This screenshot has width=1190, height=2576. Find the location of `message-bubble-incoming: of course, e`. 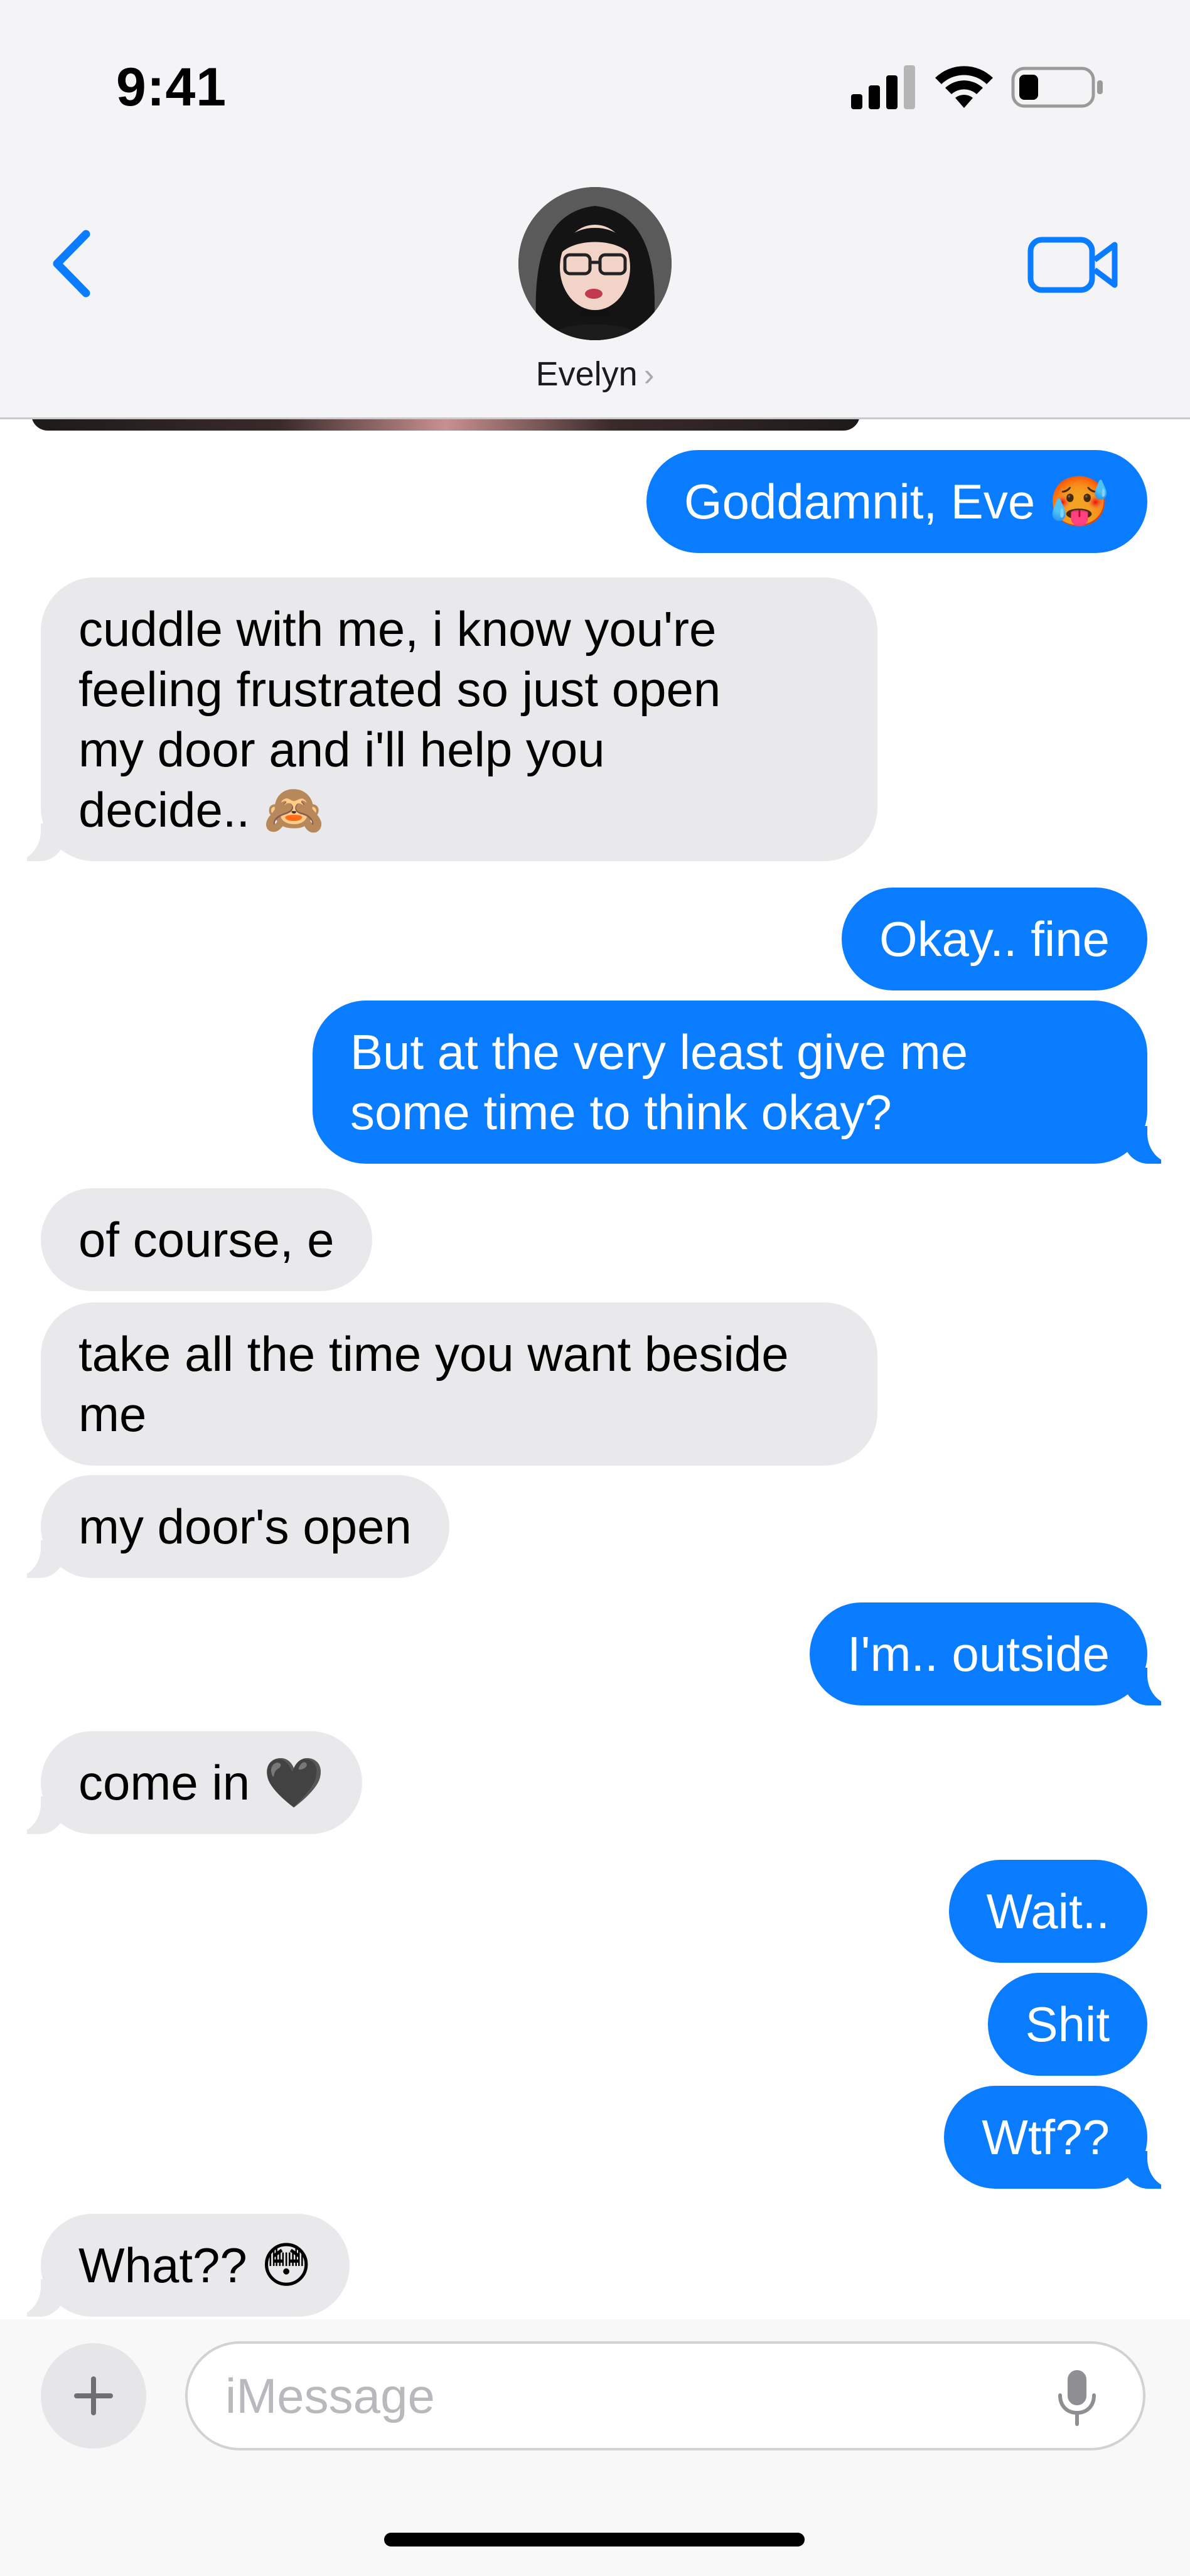

message-bubble-incoming: of course, e is located at coordinates (206, 1239).